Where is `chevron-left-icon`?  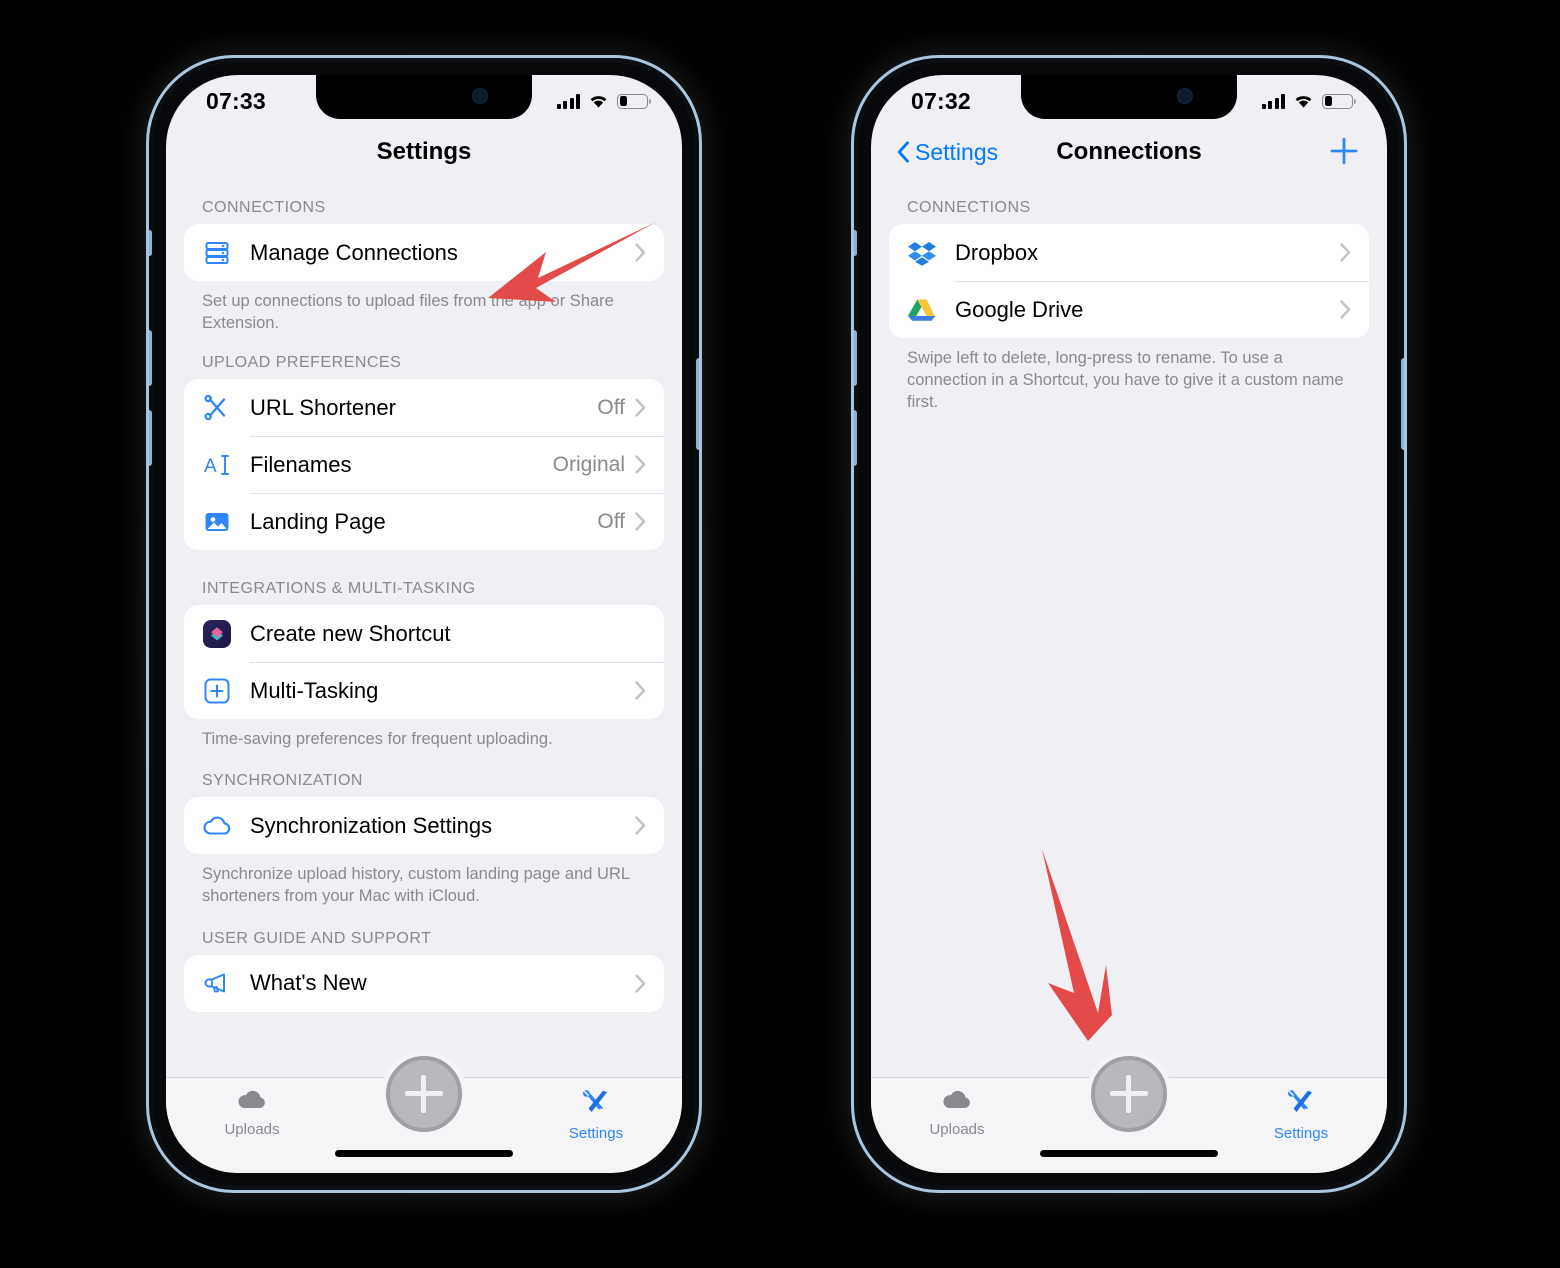
chevron-left-icon is located at coordinates (903, 152).